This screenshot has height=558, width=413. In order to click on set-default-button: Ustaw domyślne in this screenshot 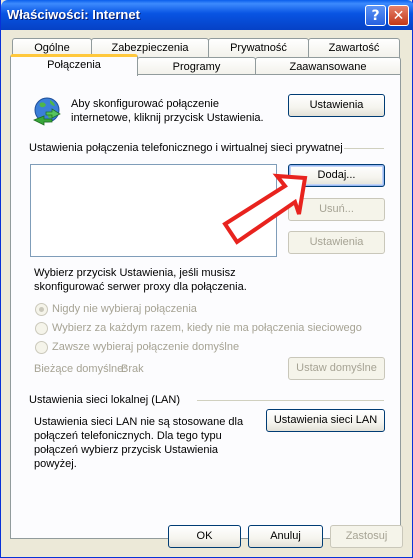, I will do `click(336, 368)`.